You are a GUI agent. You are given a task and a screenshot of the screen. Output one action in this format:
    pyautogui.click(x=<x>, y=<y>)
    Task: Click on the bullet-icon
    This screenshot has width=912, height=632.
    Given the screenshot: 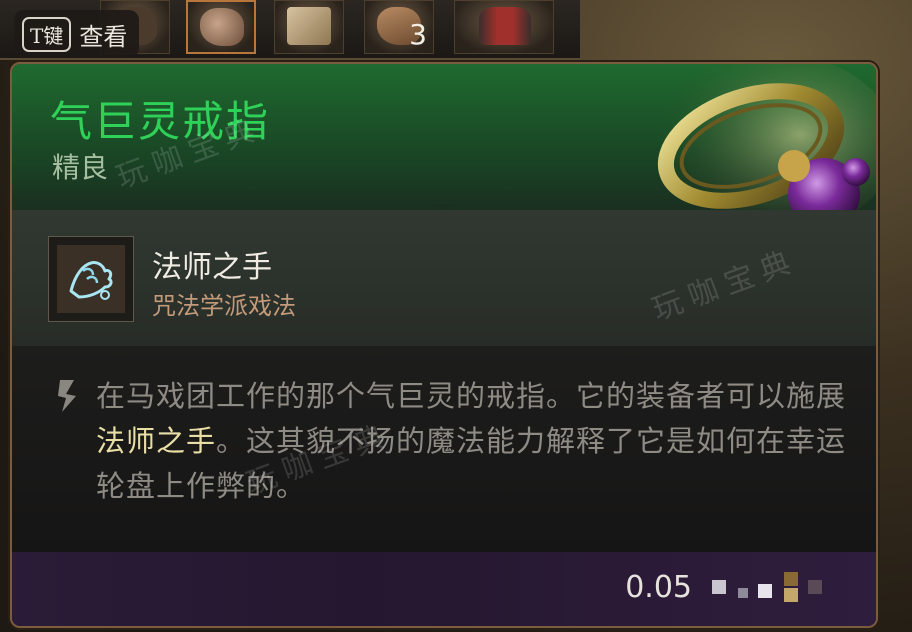 What is the action you would take?
    pyautogui.click(x=67, y=396)
    